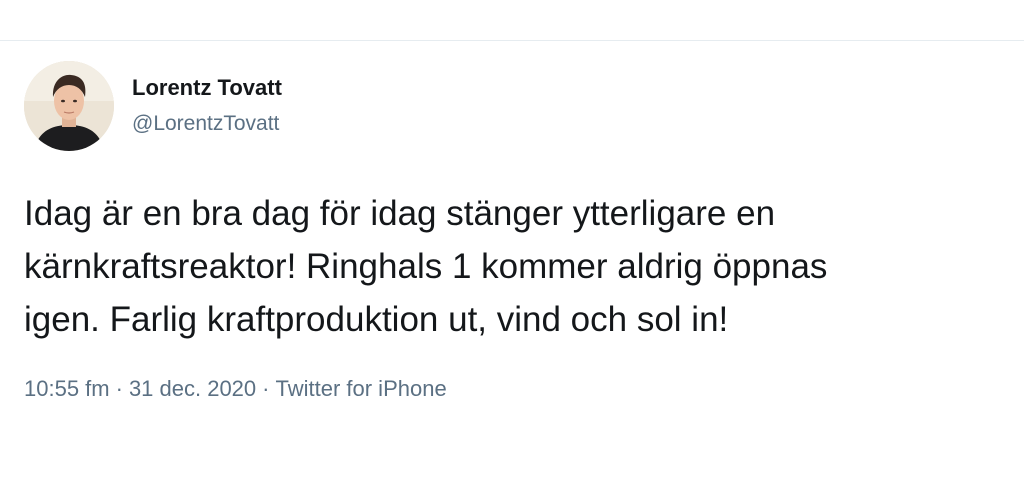 Image resolution: width=1024 pixels, height=481 pixels. Describe the element at coordinates (361, 388) in the screenshot. I see `tweet-source-link: Twitter for iPhone` at that location.